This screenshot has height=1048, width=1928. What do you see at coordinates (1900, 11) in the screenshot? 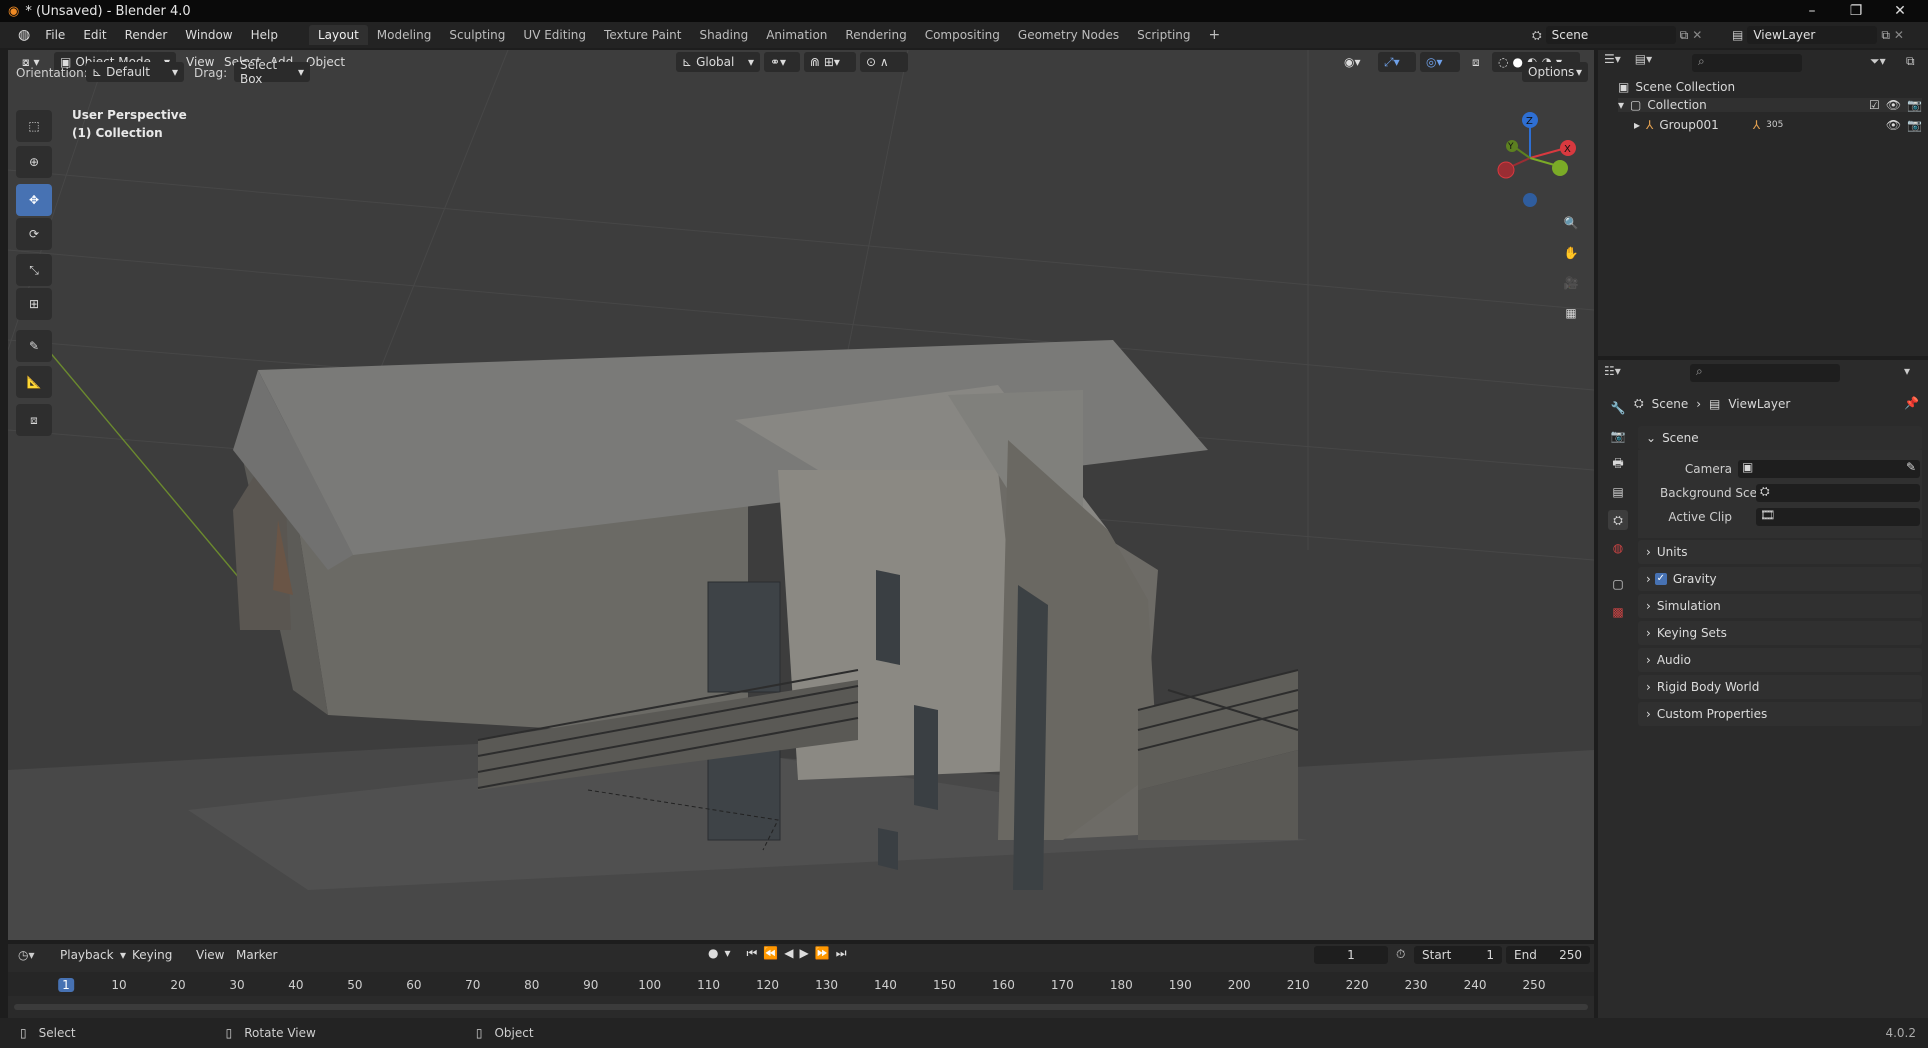
I see `close-button: ✕` at bounding box center [1900, 11].